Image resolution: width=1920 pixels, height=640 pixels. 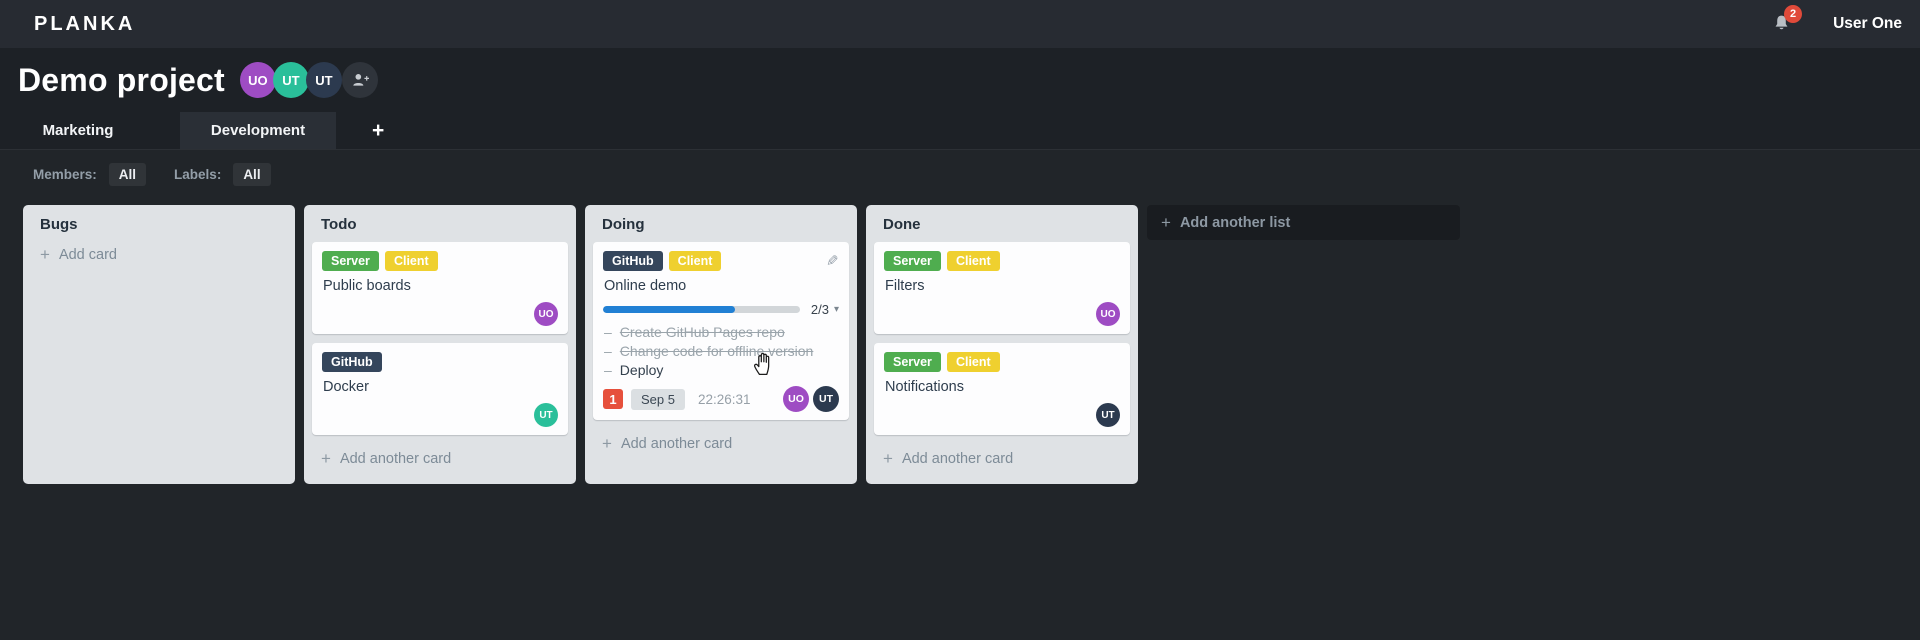 I want to click on progress-bar, so click(x=701, y=309).